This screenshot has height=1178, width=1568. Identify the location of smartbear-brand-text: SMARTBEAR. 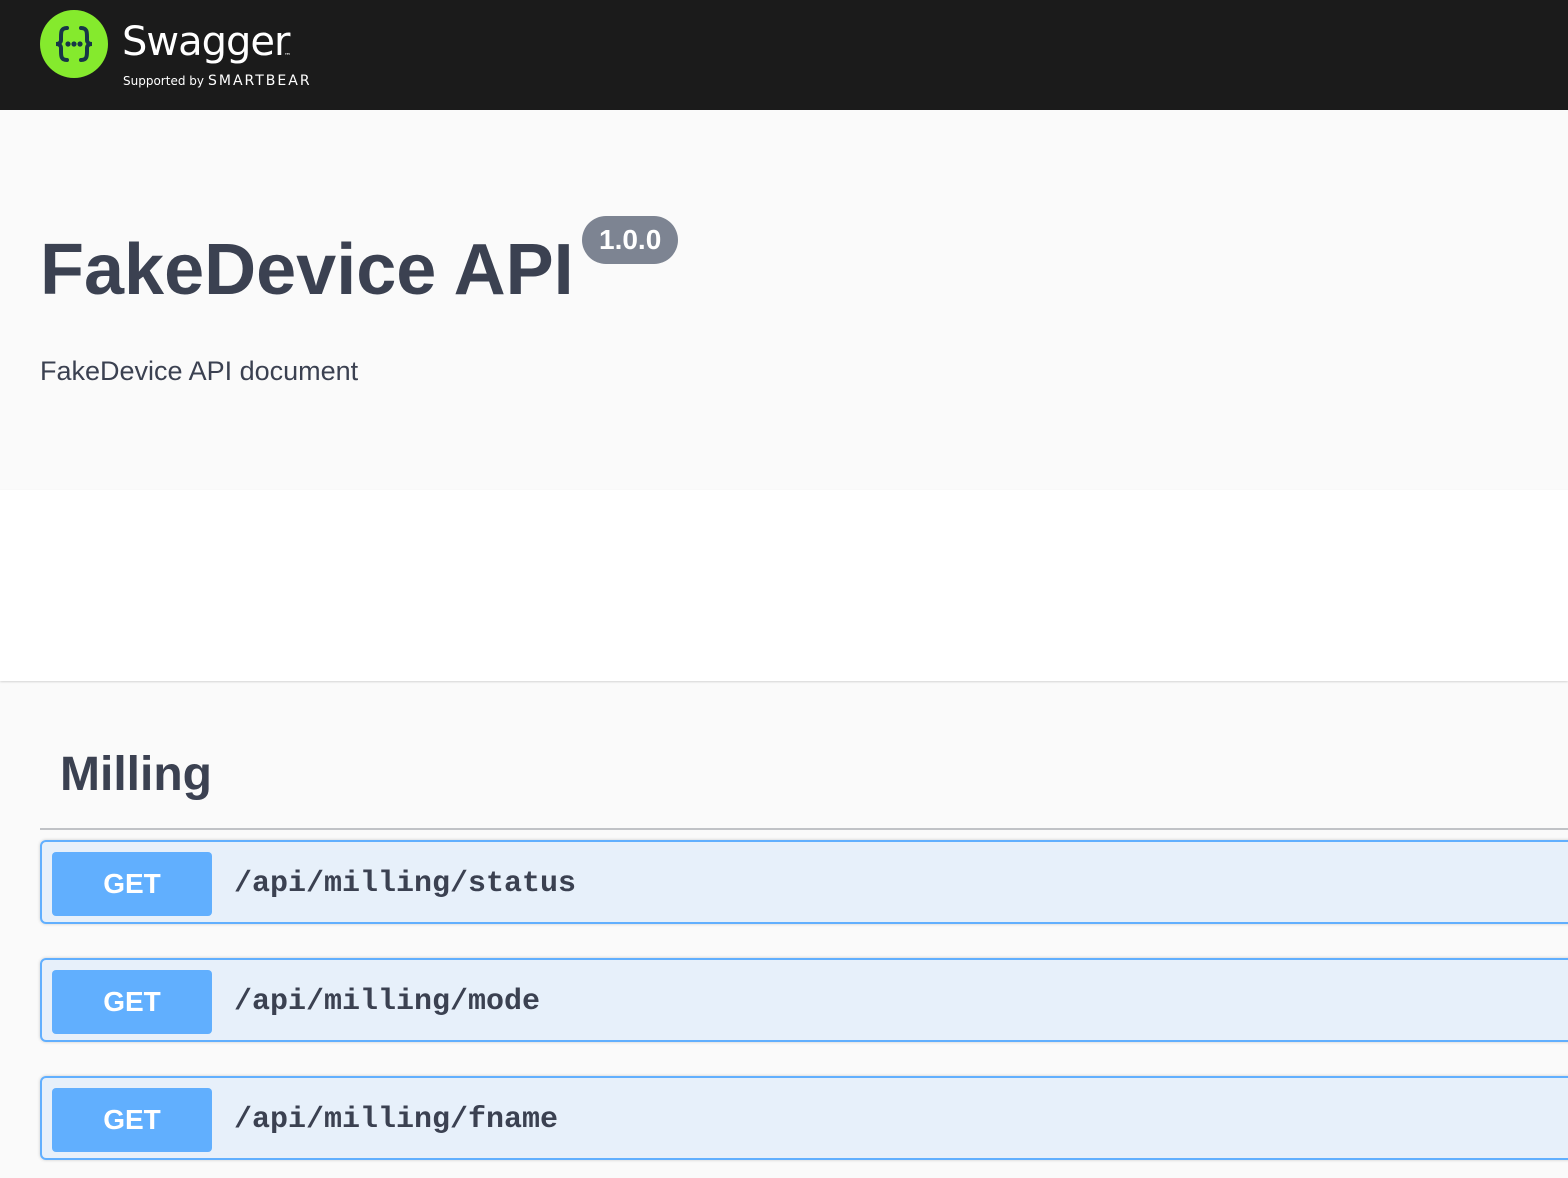
(259, 81).